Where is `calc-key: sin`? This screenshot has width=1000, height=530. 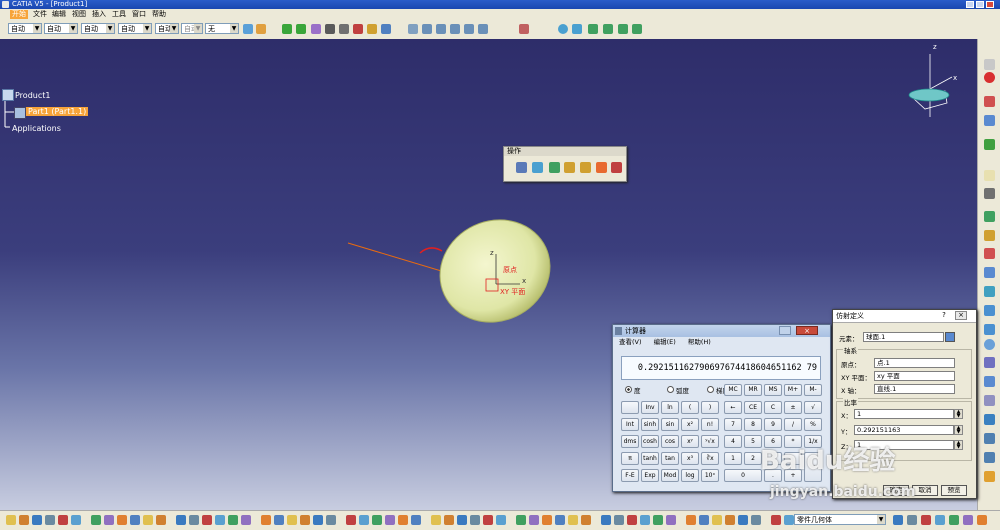
calc-key: sin is located at coordinates (670, 424).